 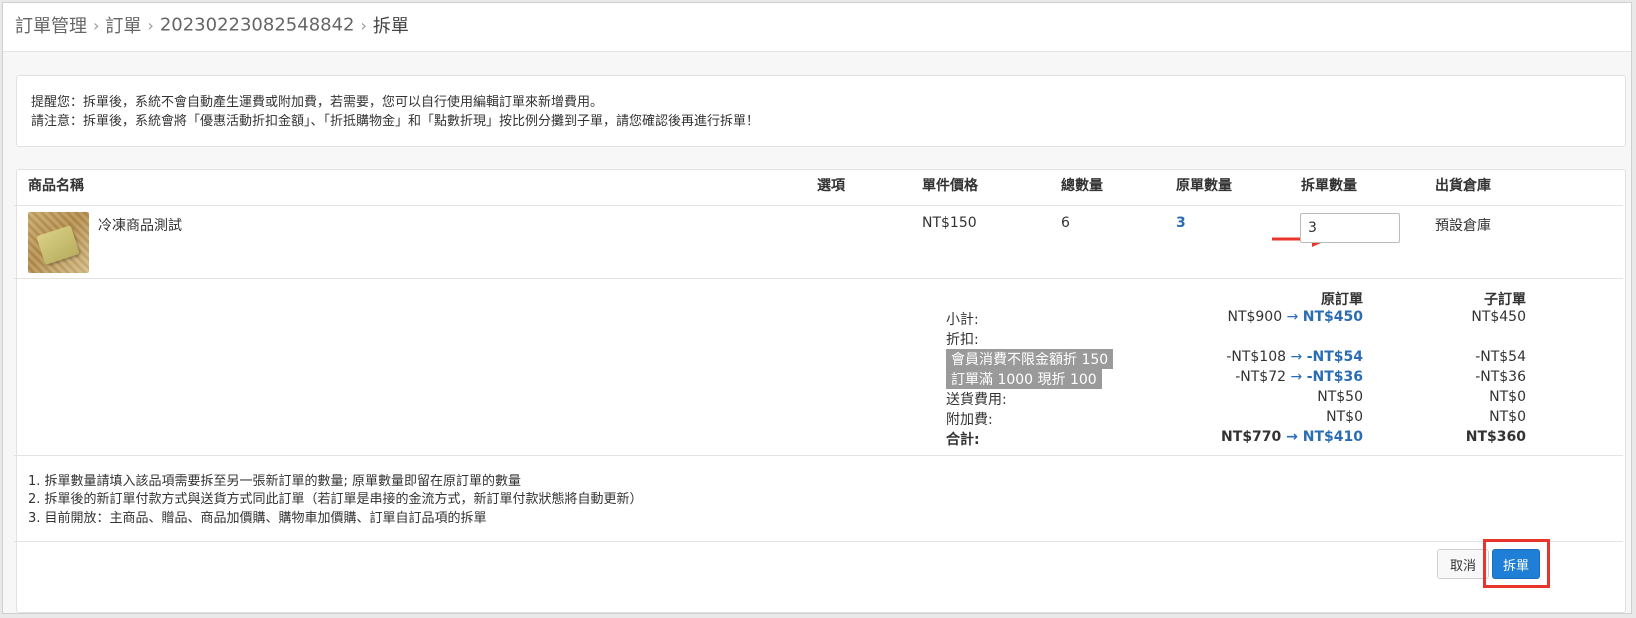 I want to click on extra-fee-original: NT$0, so click(x=1344, y=417).